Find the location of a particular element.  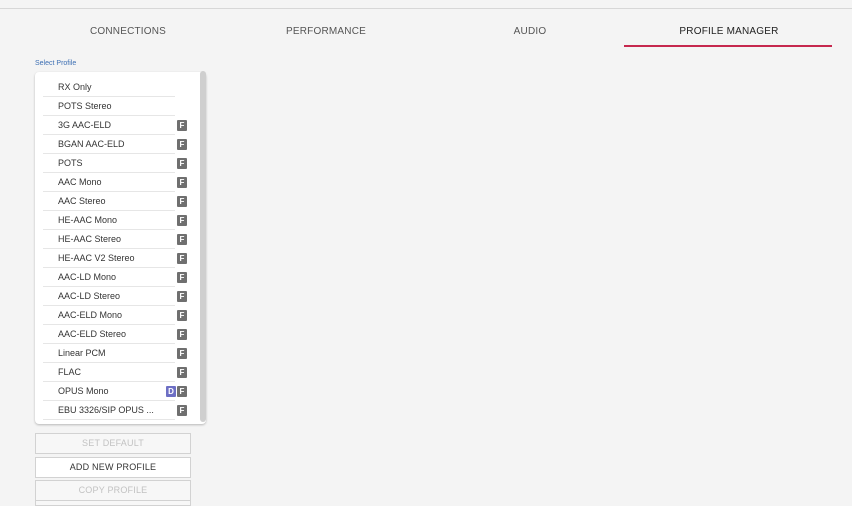

profile-item: HE-AAC Stereo F is located at coordinates (115, 239).